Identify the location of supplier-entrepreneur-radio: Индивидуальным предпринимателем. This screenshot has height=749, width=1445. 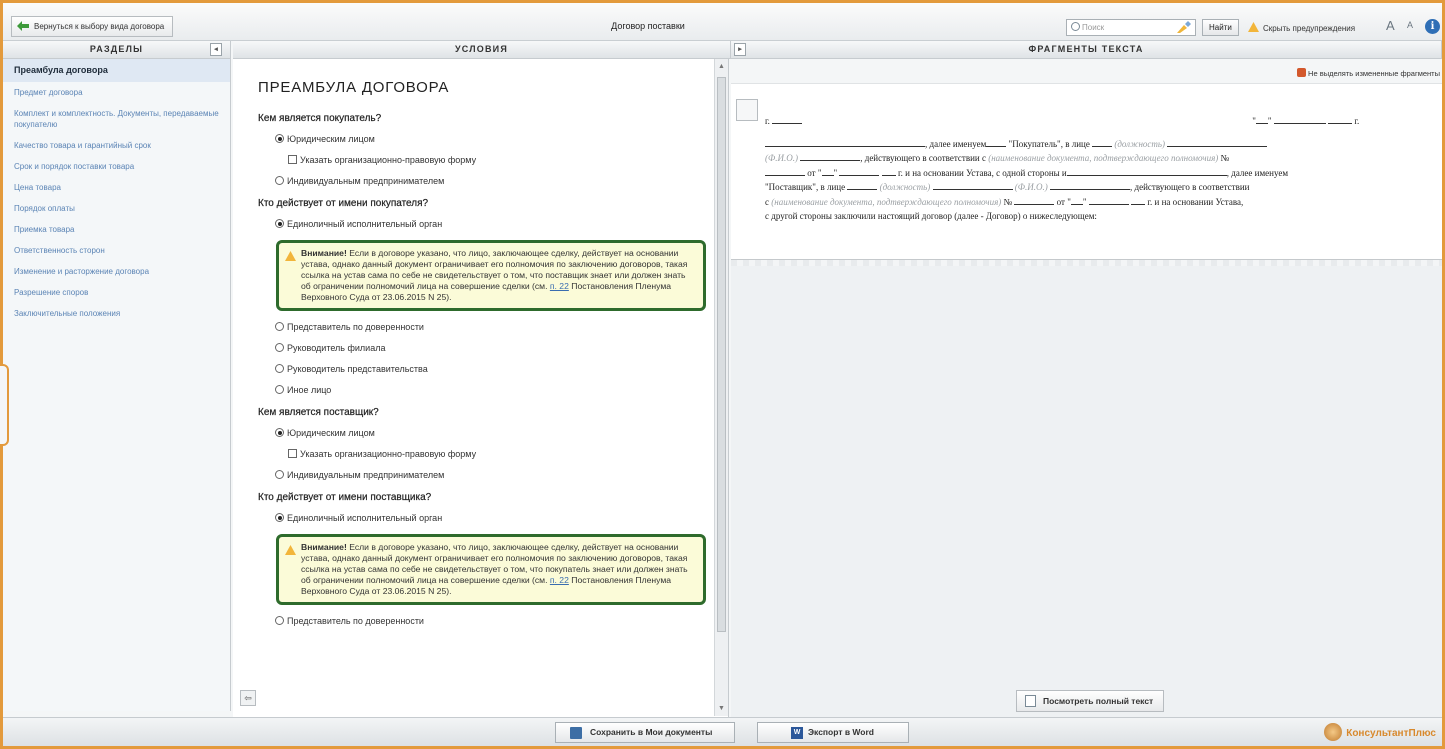
(491, 475).